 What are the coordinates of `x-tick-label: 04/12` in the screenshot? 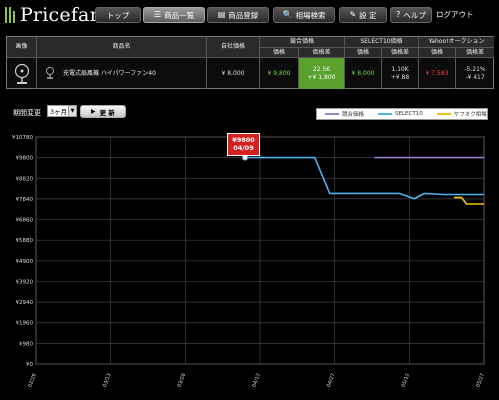 It's located at (256, 381).